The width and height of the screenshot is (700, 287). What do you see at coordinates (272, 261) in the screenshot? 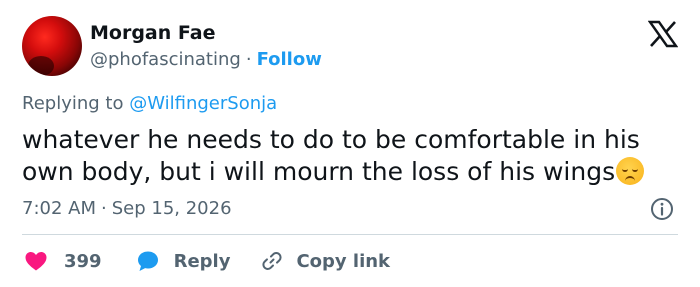
I see `link-icon` at bounding box center [272, 261].